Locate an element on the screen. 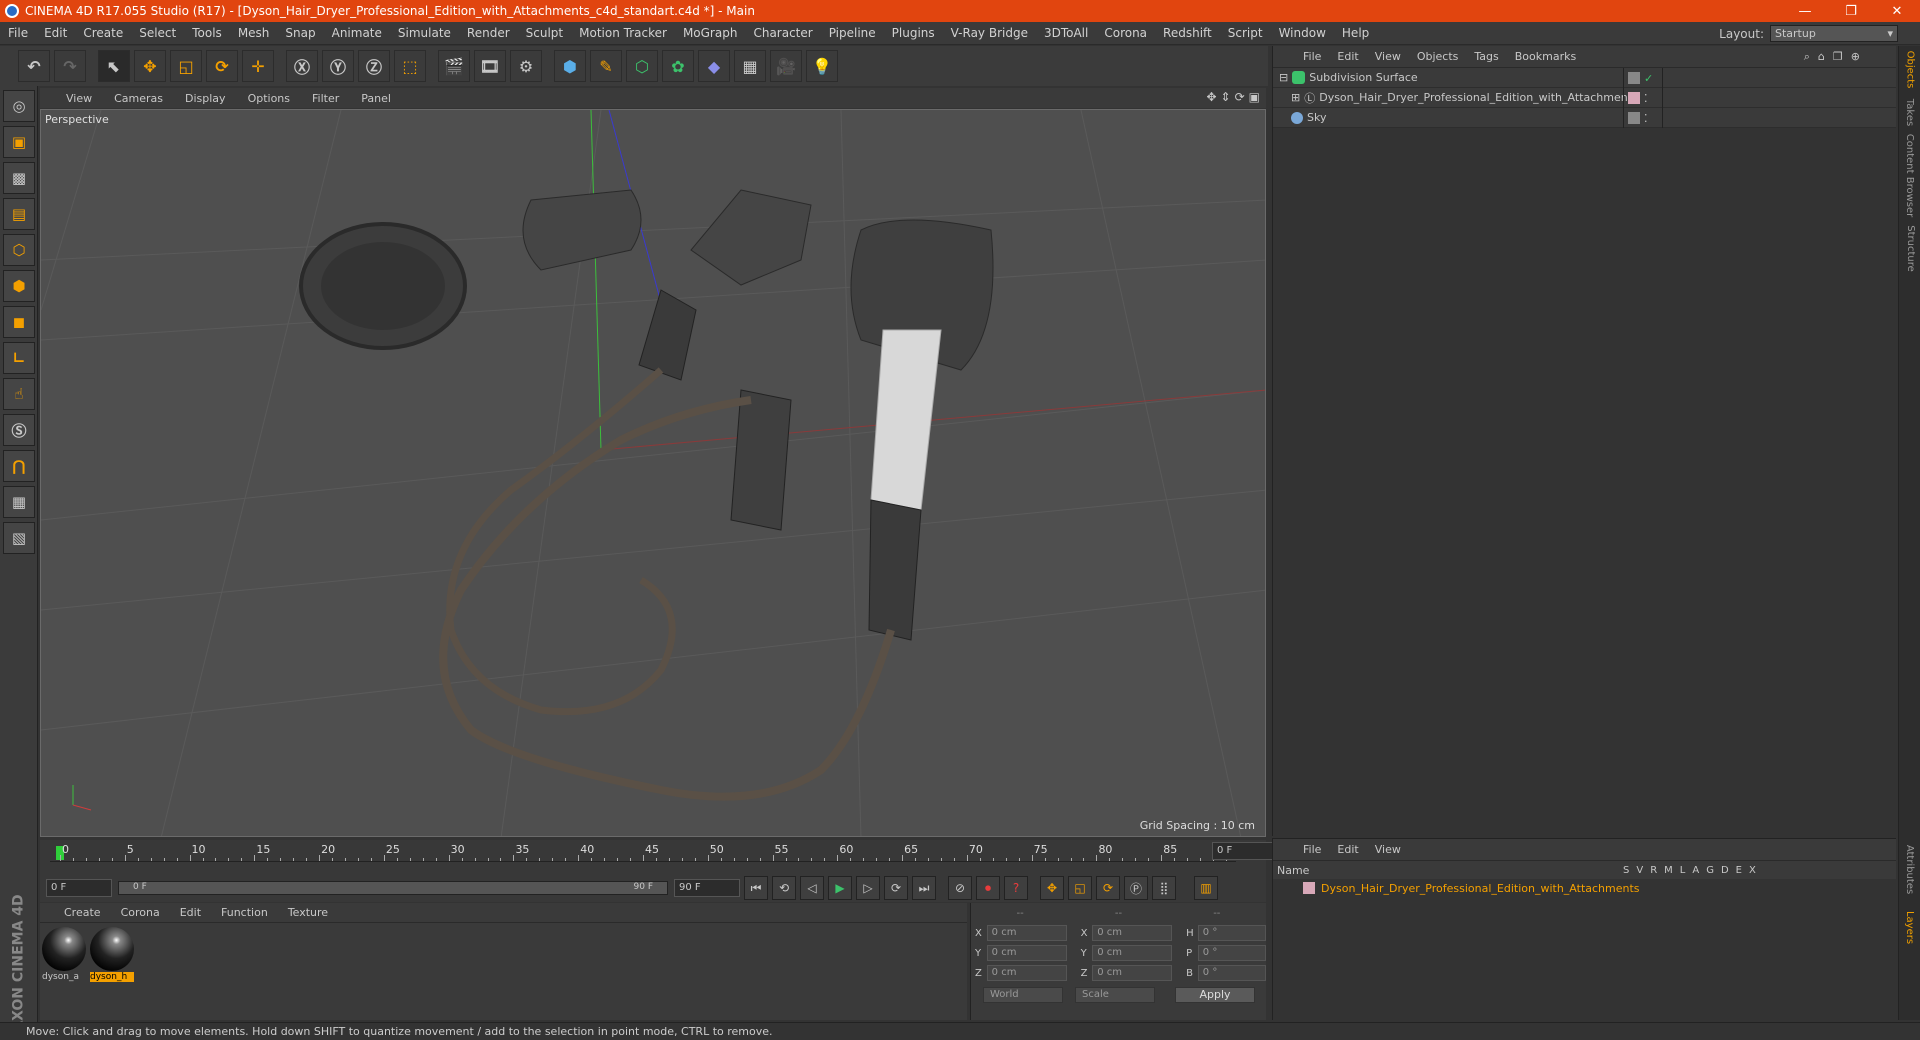  key-param-icon: Ⓟ is located at coordinates (1136, 888).